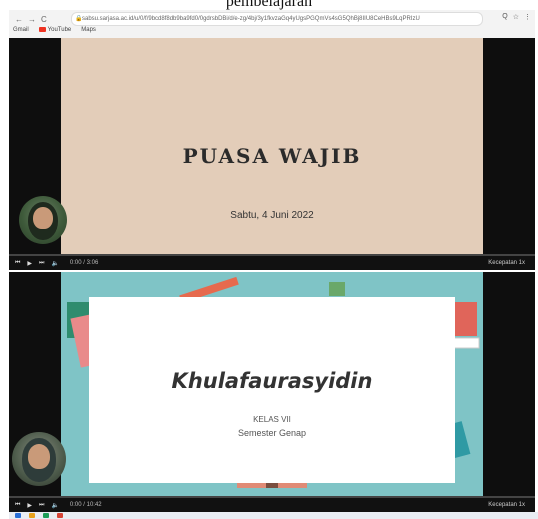 The width and height of the screenshot is (538, 519). What do you see at coordinates (60, 515) in the screenshot?
I see `app-icon` at bounding box center [60, 515].